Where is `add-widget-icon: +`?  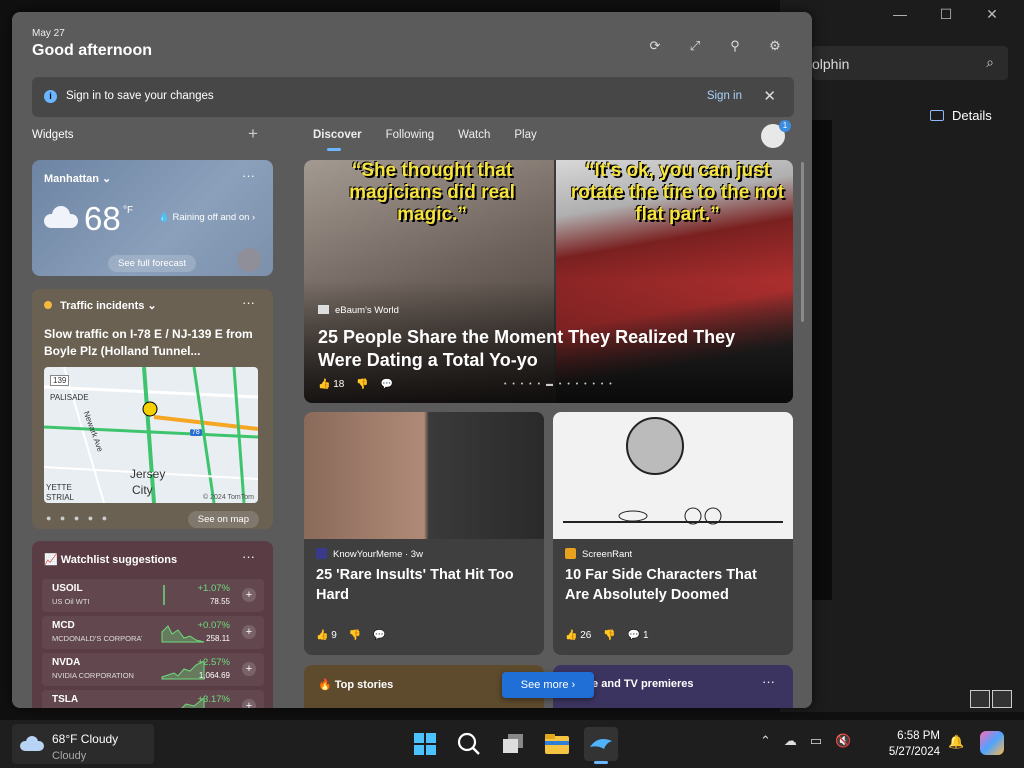
add-widget-icon: + is located at coordinates (253, 134).